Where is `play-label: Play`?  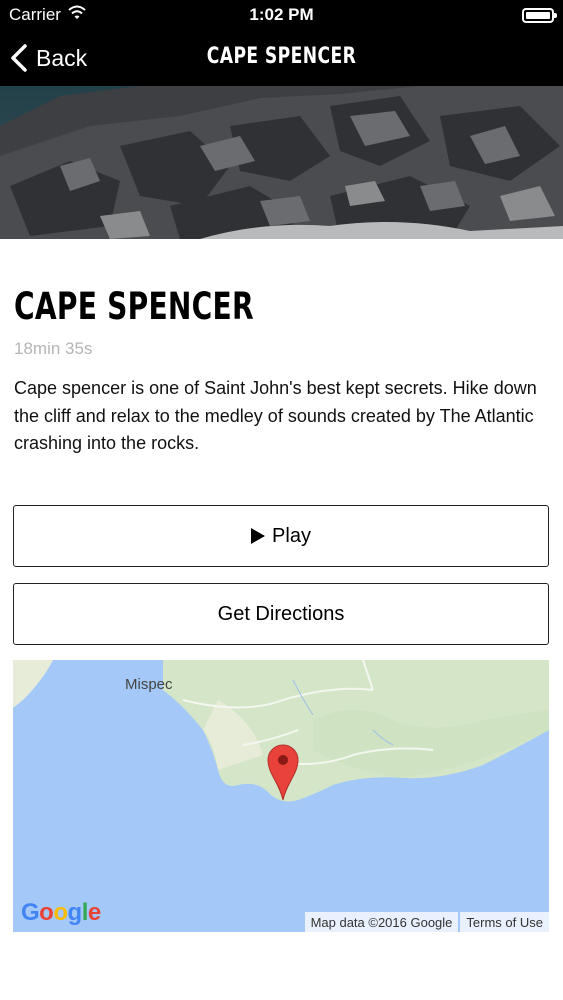
play-label: Play is located at coordinates (291, 535).